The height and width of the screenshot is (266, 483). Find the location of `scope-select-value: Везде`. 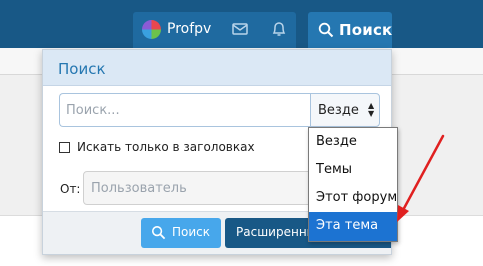

scope-select-value: Везде is located at coordinates (338, 110).